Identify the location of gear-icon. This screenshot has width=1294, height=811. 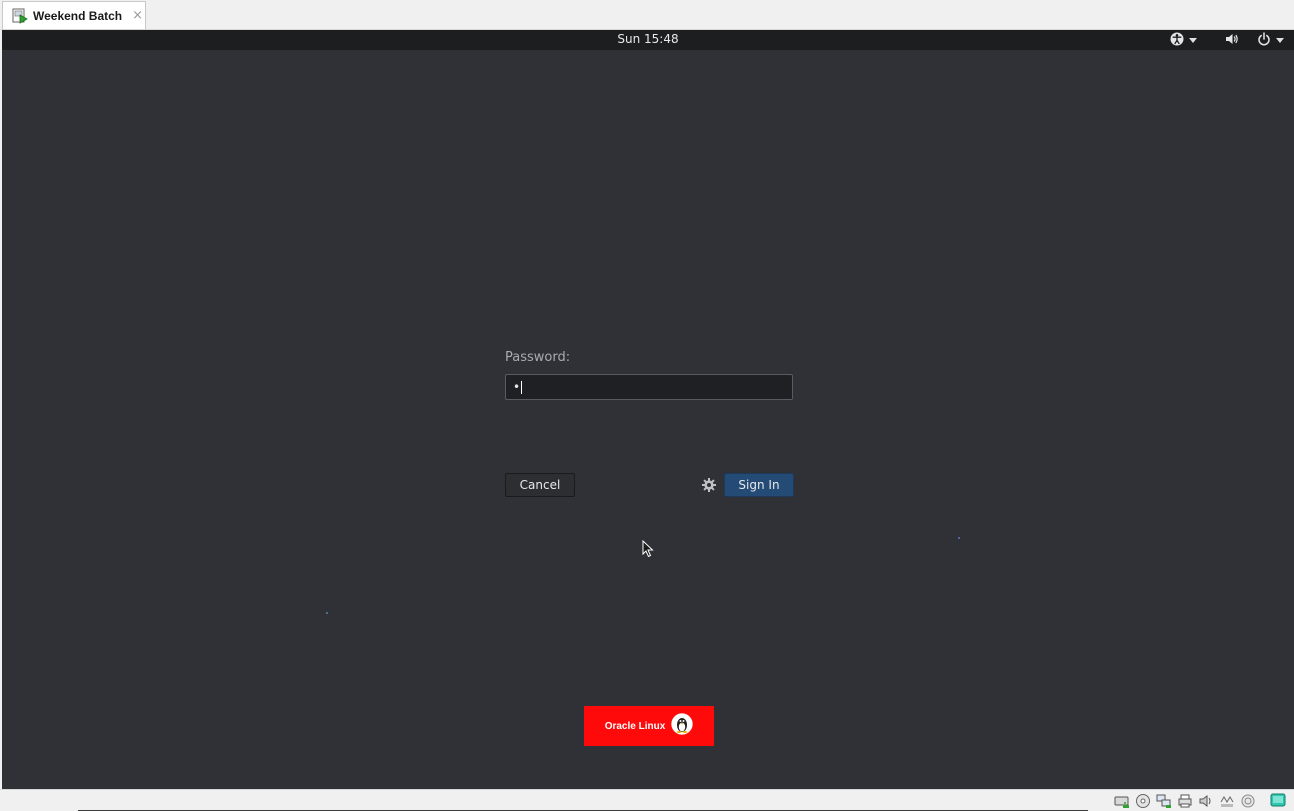
(709, 485).